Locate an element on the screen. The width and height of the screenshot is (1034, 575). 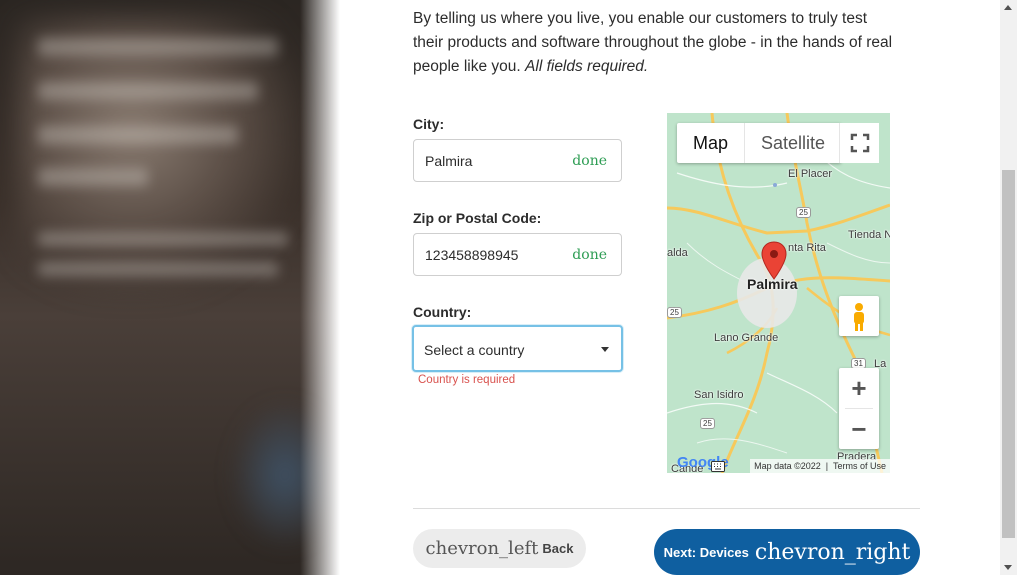
zip-field: 123458898945 done is located at coordinates (517, 254).